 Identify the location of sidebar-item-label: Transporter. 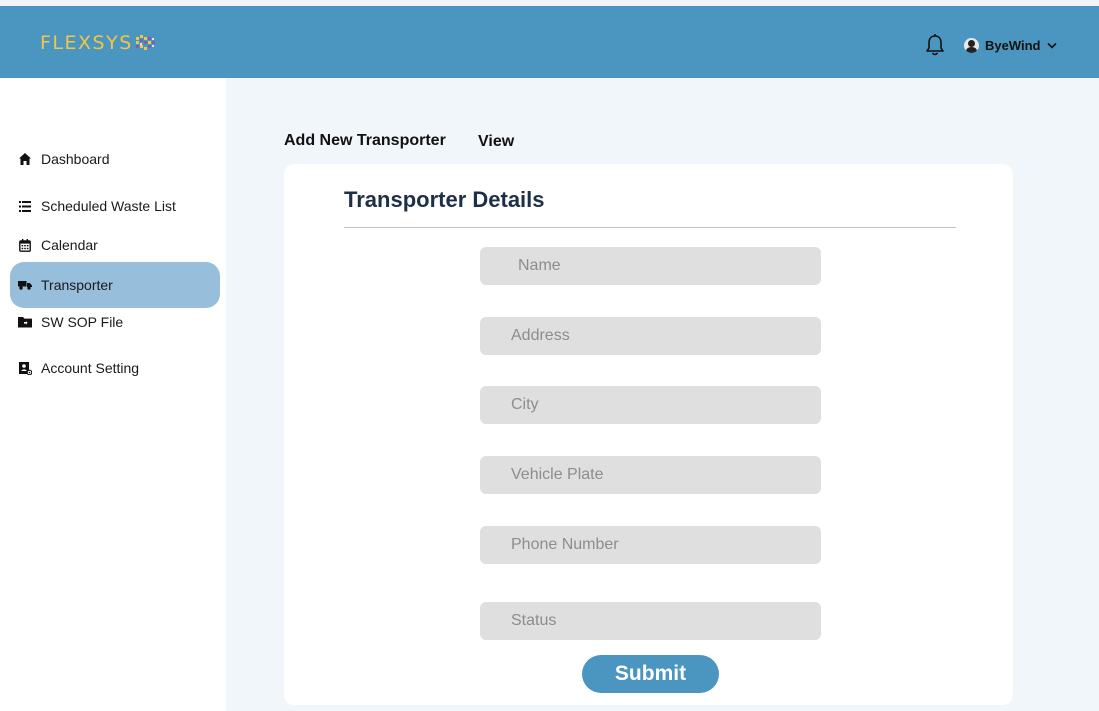
(77, 285).